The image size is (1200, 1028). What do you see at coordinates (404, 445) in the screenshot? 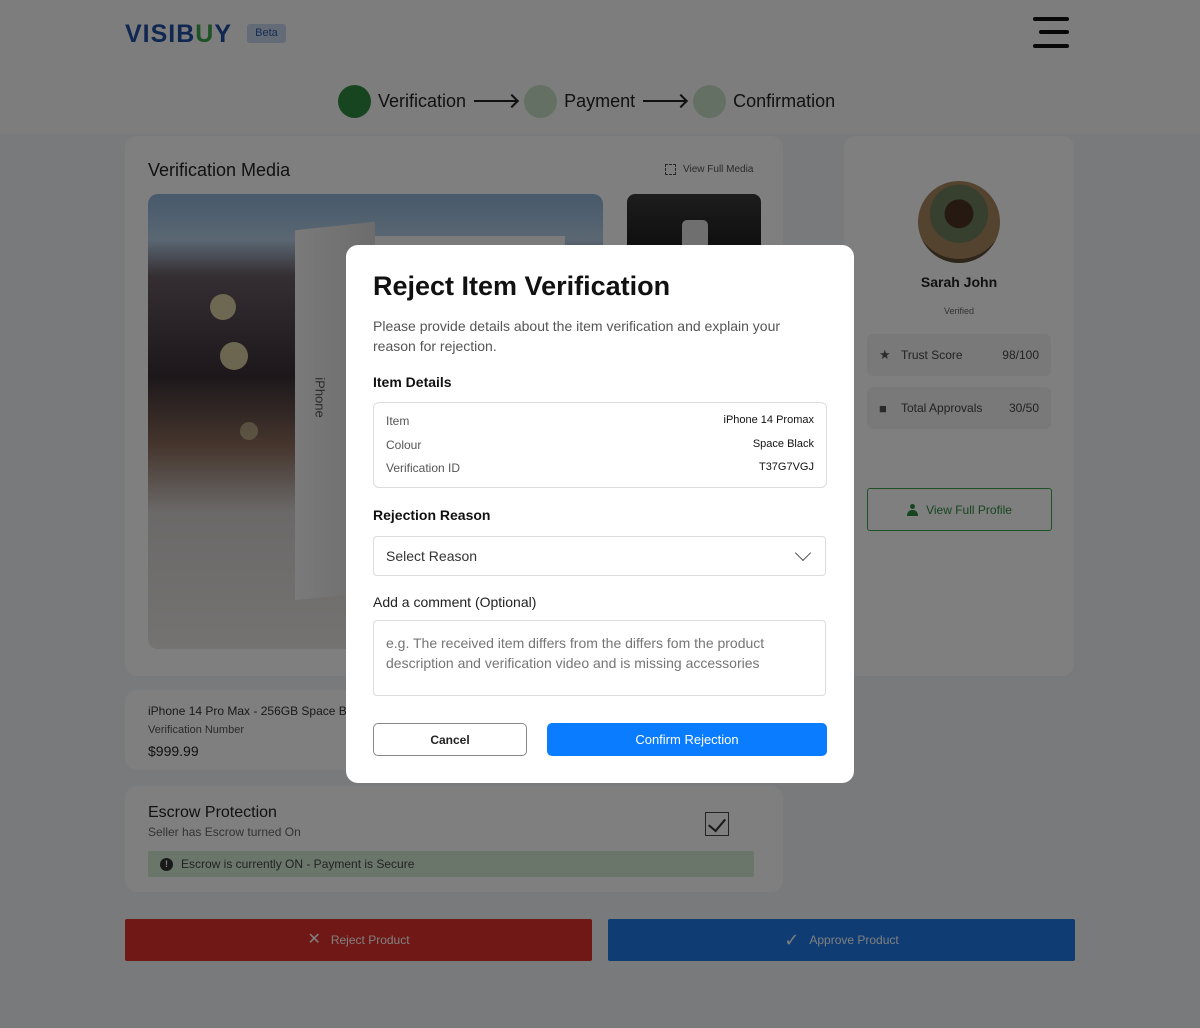
I see `detail-label: Colour` at bounding box center [404, 445].